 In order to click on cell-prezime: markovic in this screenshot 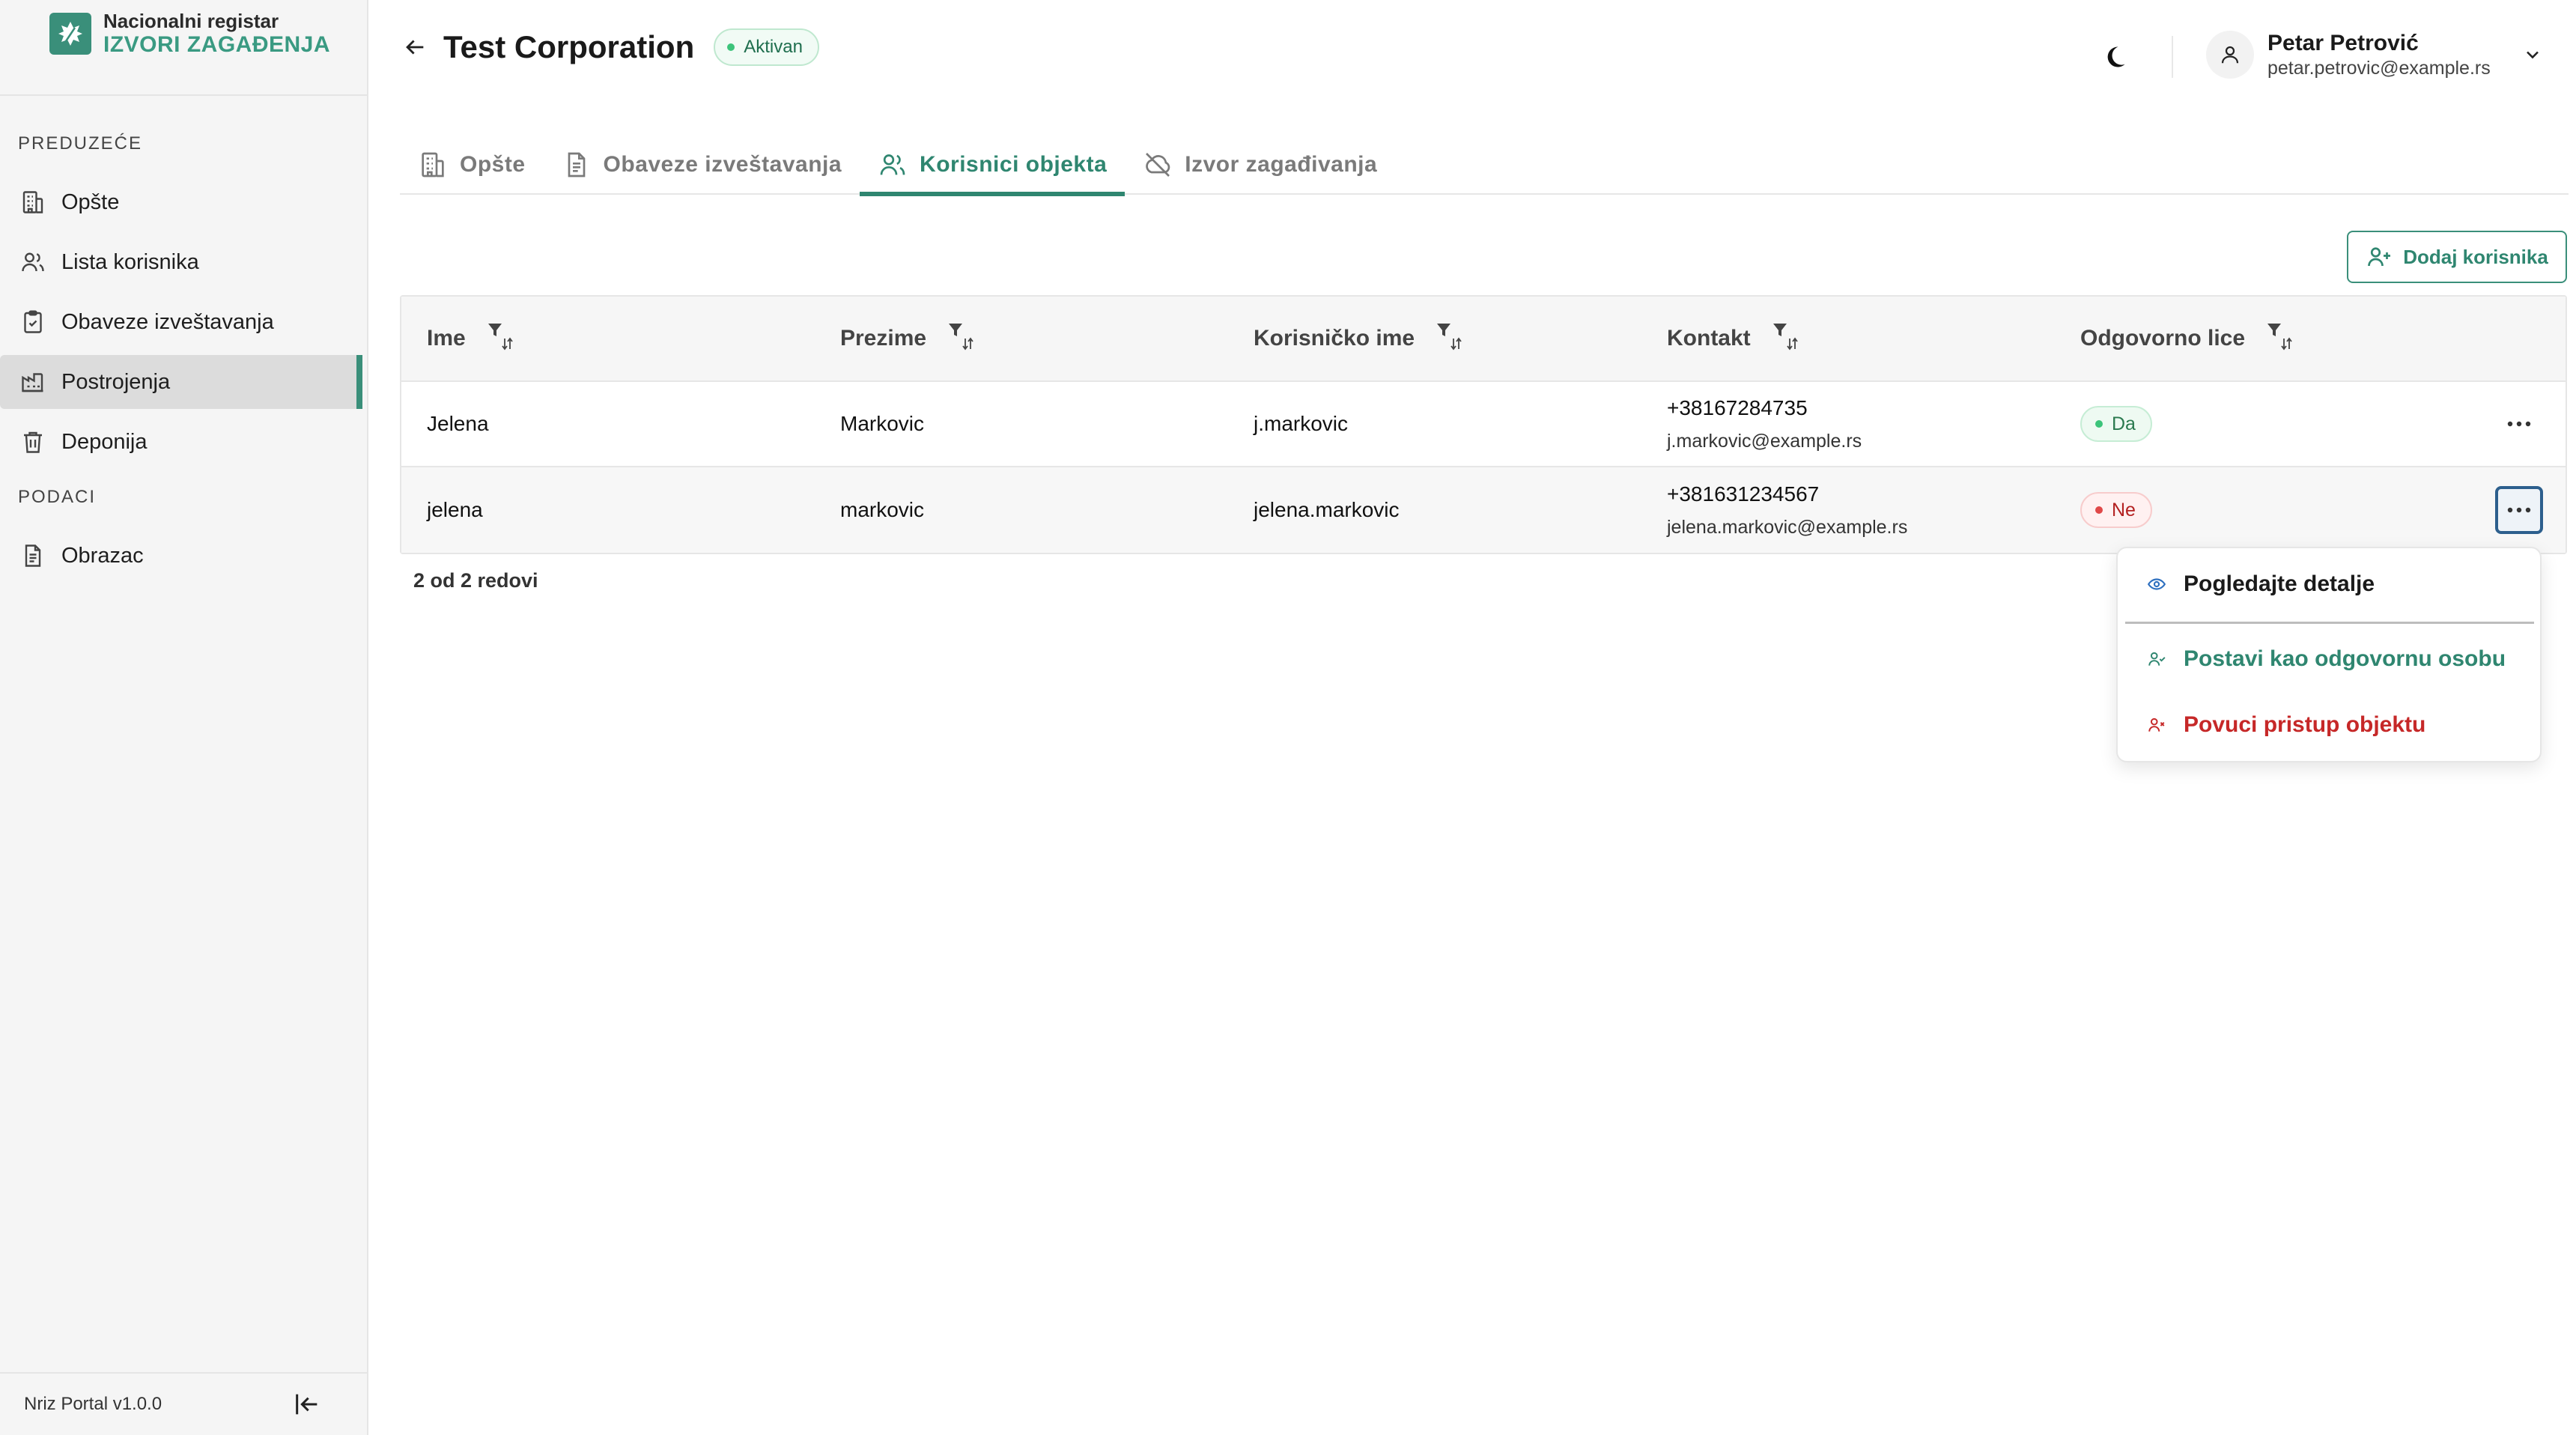, I will do `click(882, 509)`.